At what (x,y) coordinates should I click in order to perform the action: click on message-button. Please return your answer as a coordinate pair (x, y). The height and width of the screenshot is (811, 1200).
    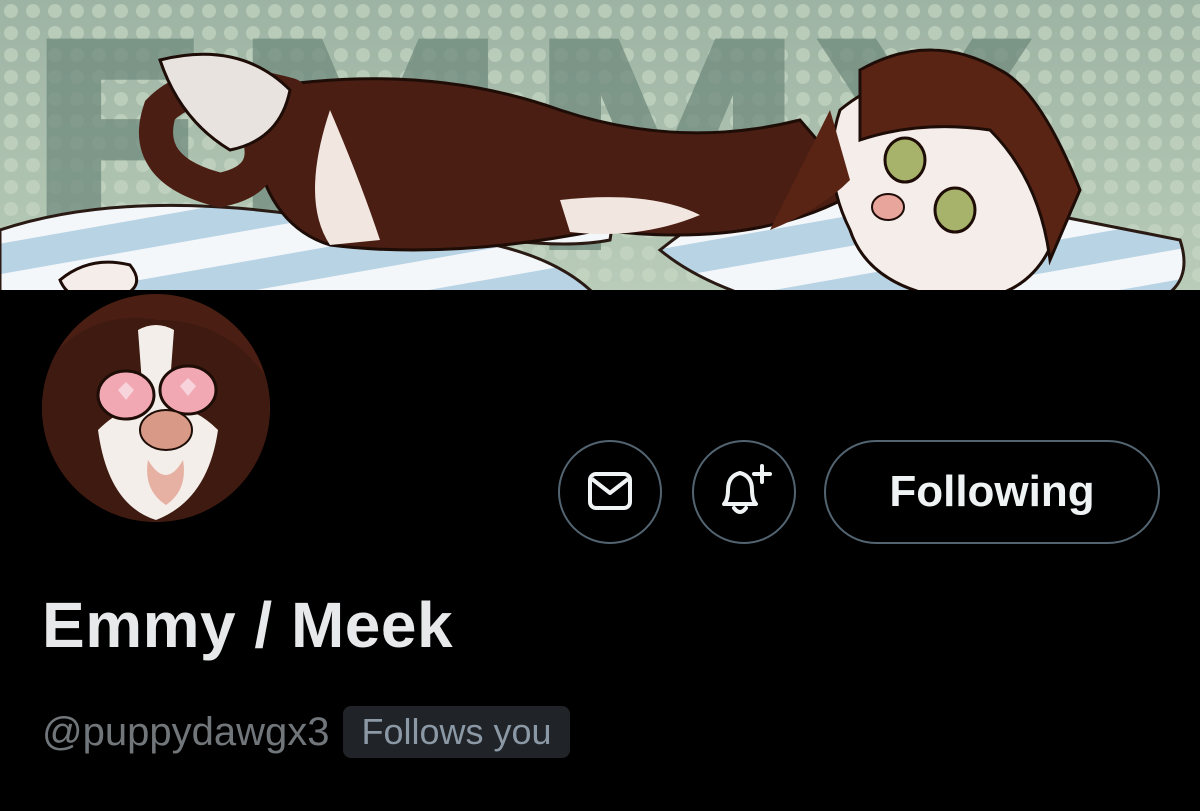
    Looking at the image, I should click on (610, 492).